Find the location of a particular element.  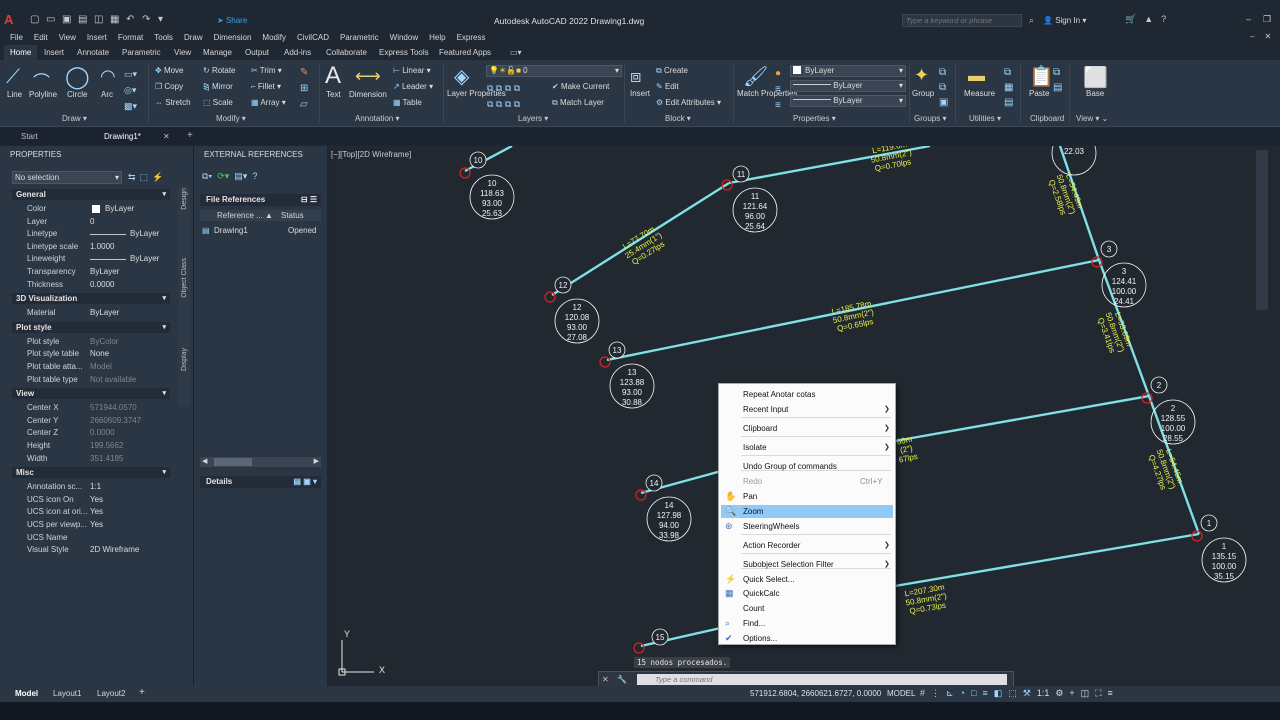

property-row: UCS icon at ori... Yes is located at coordinates (91, 512).